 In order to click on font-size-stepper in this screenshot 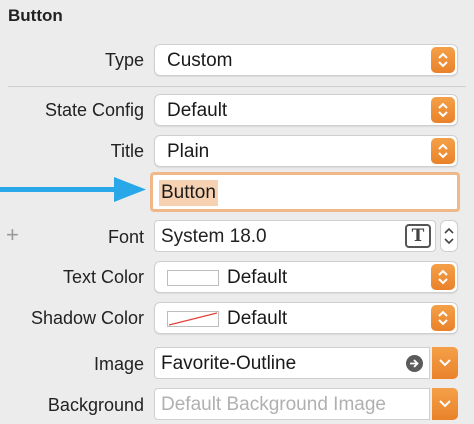, I will do `click(449, 236)`.